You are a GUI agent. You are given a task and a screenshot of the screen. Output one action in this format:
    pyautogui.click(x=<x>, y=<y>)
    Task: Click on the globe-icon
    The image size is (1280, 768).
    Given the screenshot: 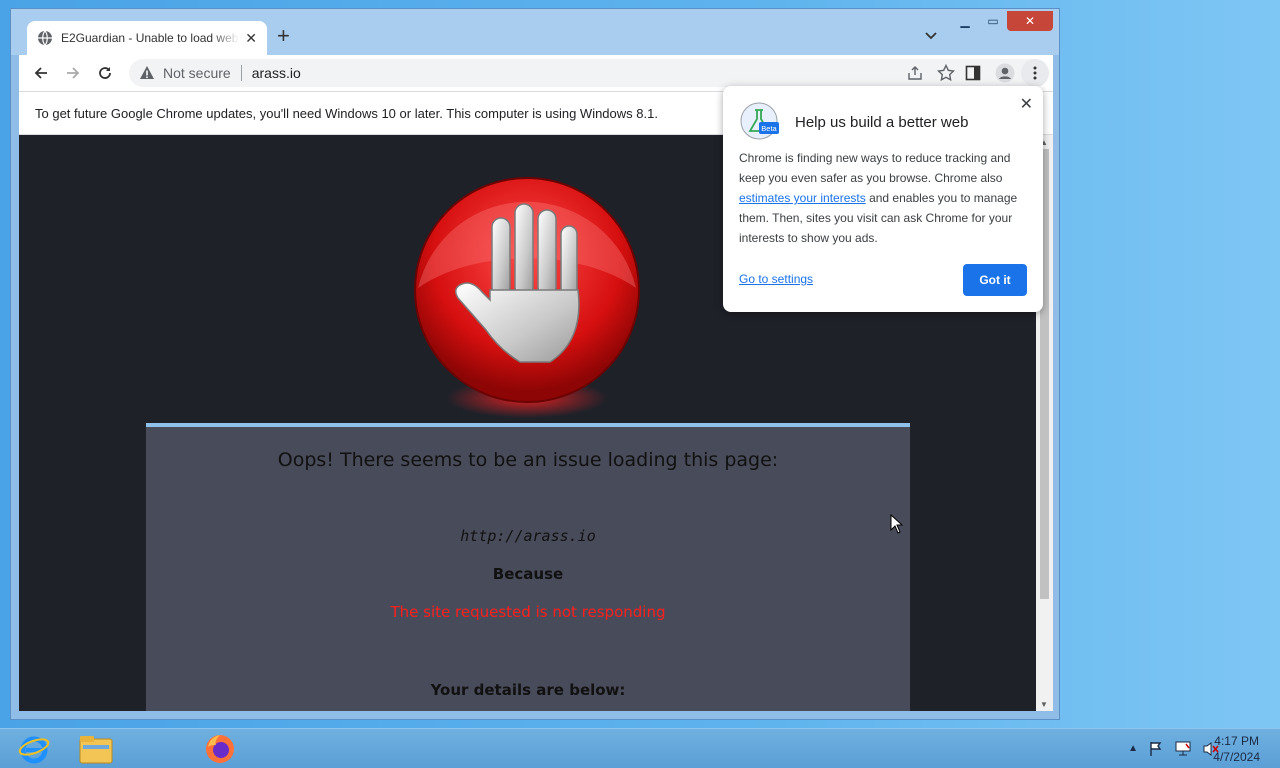 What is the action you would take?
    pyautogui.click(x=45, y=38)
    